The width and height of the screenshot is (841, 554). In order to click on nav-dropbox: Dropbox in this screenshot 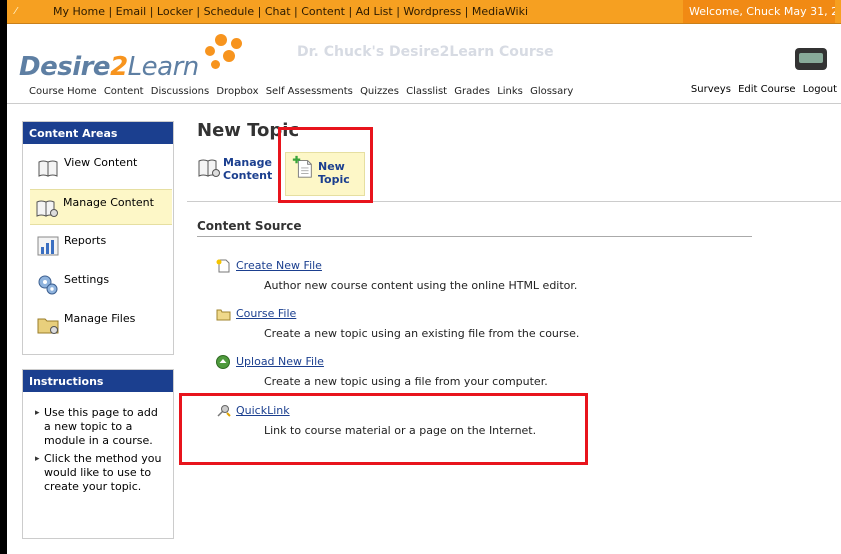, I will do `click(237, 91)`.